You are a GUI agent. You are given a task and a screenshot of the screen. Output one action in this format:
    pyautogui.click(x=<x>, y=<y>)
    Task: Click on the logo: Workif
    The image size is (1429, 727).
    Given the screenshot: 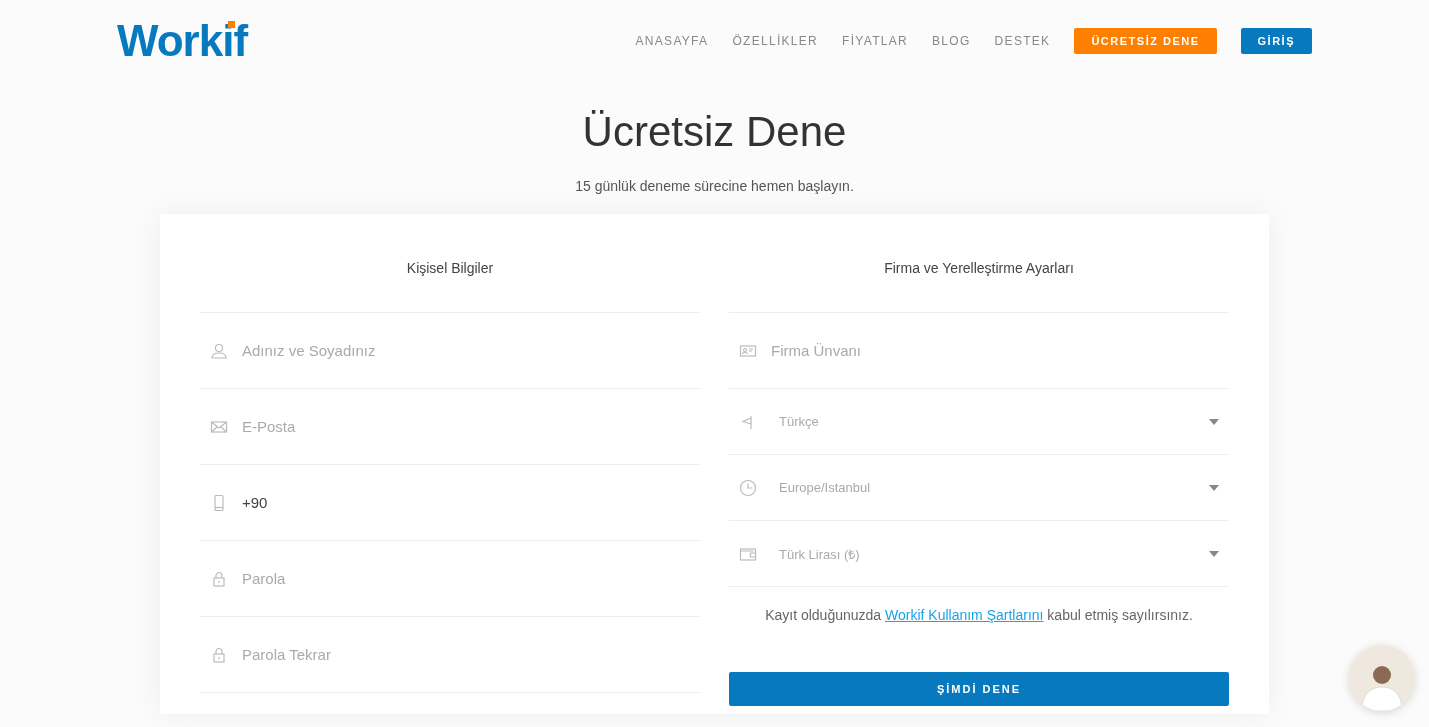 What is the action you would take?
    pyautogui.click(x=182, y=41)
    